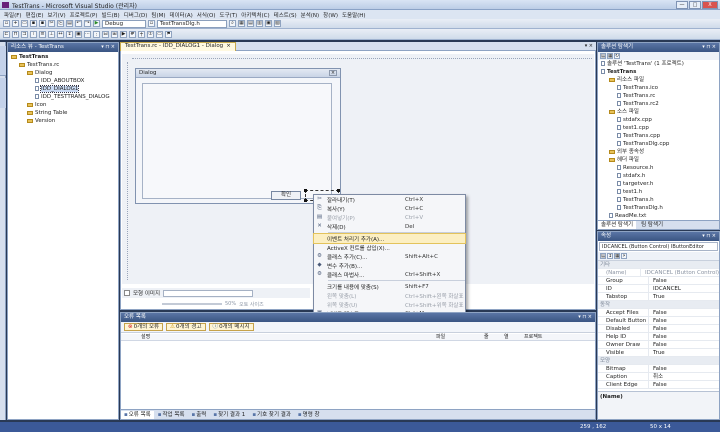 This screenshot has width=720, height=432. What do you see at coordinates (658, 152) in the screenshot?
I see `solution-tree-item: 외부 종속성` at bounding box center [658, 152].